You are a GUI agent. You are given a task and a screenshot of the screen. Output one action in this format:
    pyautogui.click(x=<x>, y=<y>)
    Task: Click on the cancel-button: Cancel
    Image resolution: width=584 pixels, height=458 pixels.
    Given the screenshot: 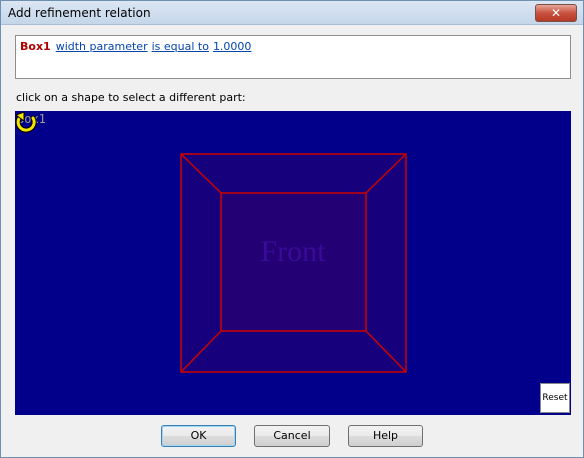 What is the action you would take?
    pyautogui.click(x=292, y=436)
    